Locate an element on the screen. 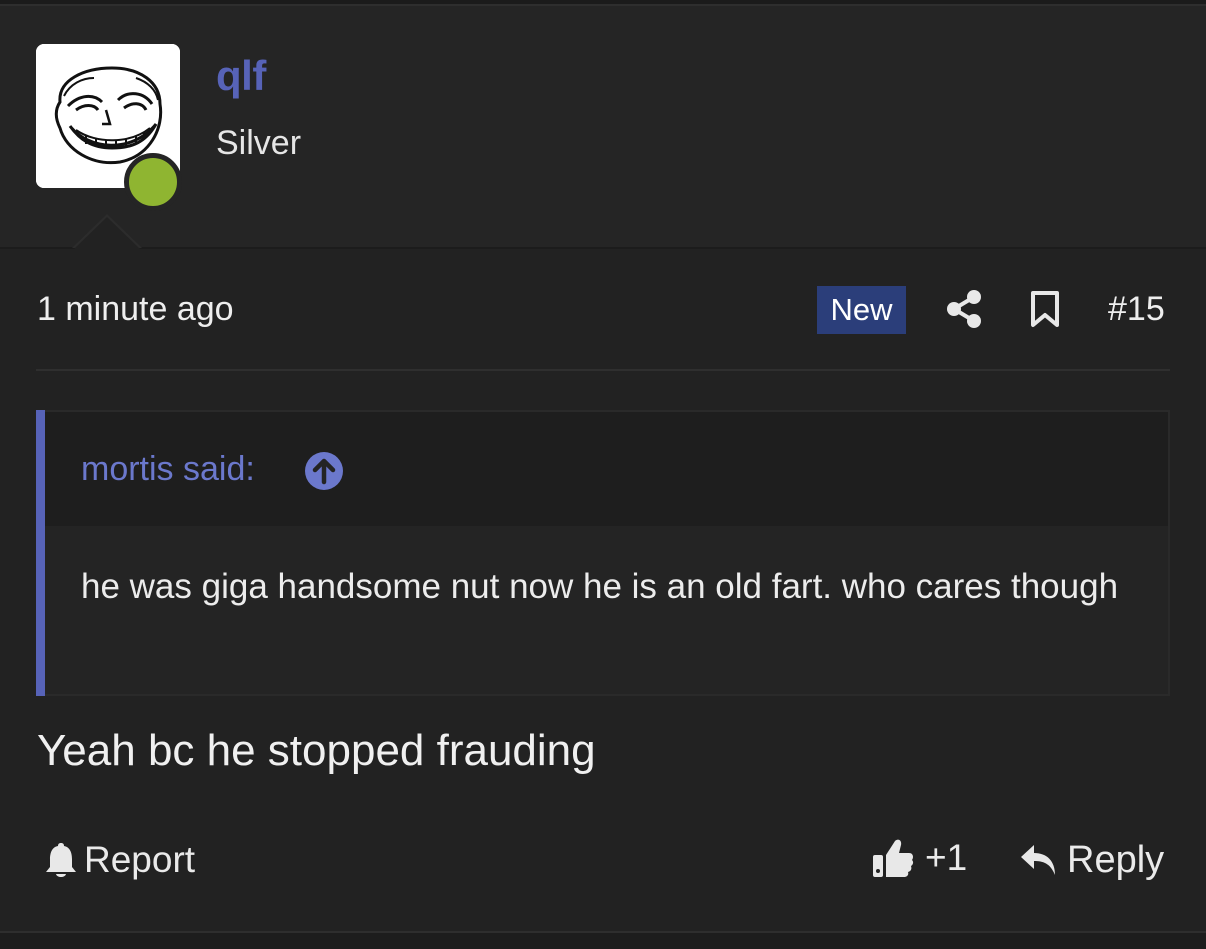  bottom-divider is located at coordinates (603, 940).